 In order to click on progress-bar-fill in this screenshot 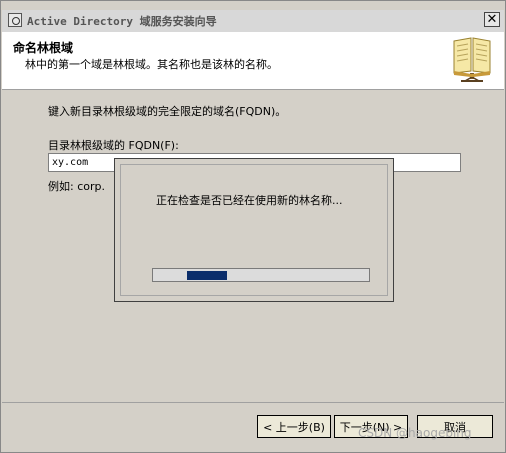, I will do `click(207, 275)`.